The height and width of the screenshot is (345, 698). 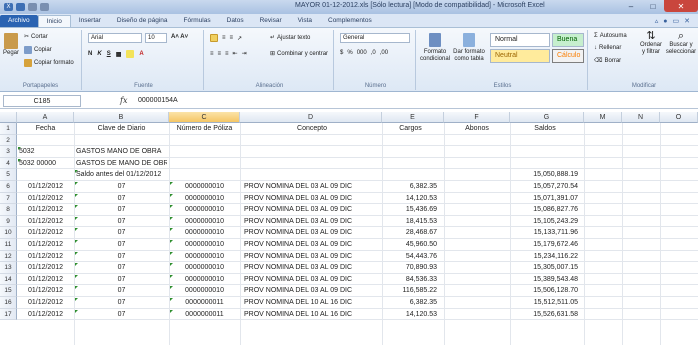 I want to click on cell-a: Fecha, so click(x=45, y=129).